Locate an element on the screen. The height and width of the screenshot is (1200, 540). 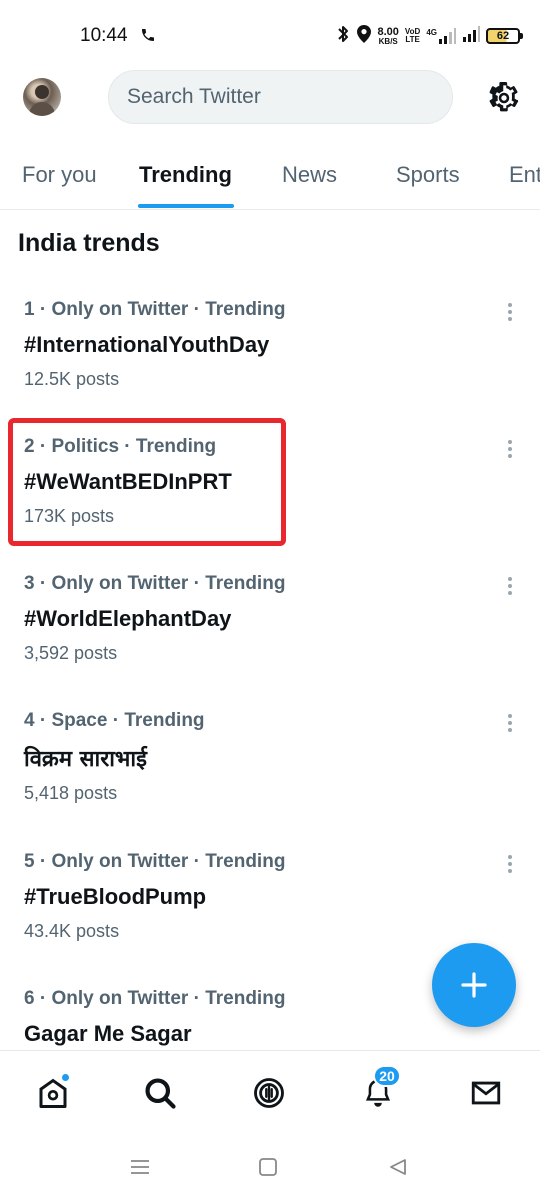
trend-meta: 4 · Space · Trending is located at coordinates (114, 720).